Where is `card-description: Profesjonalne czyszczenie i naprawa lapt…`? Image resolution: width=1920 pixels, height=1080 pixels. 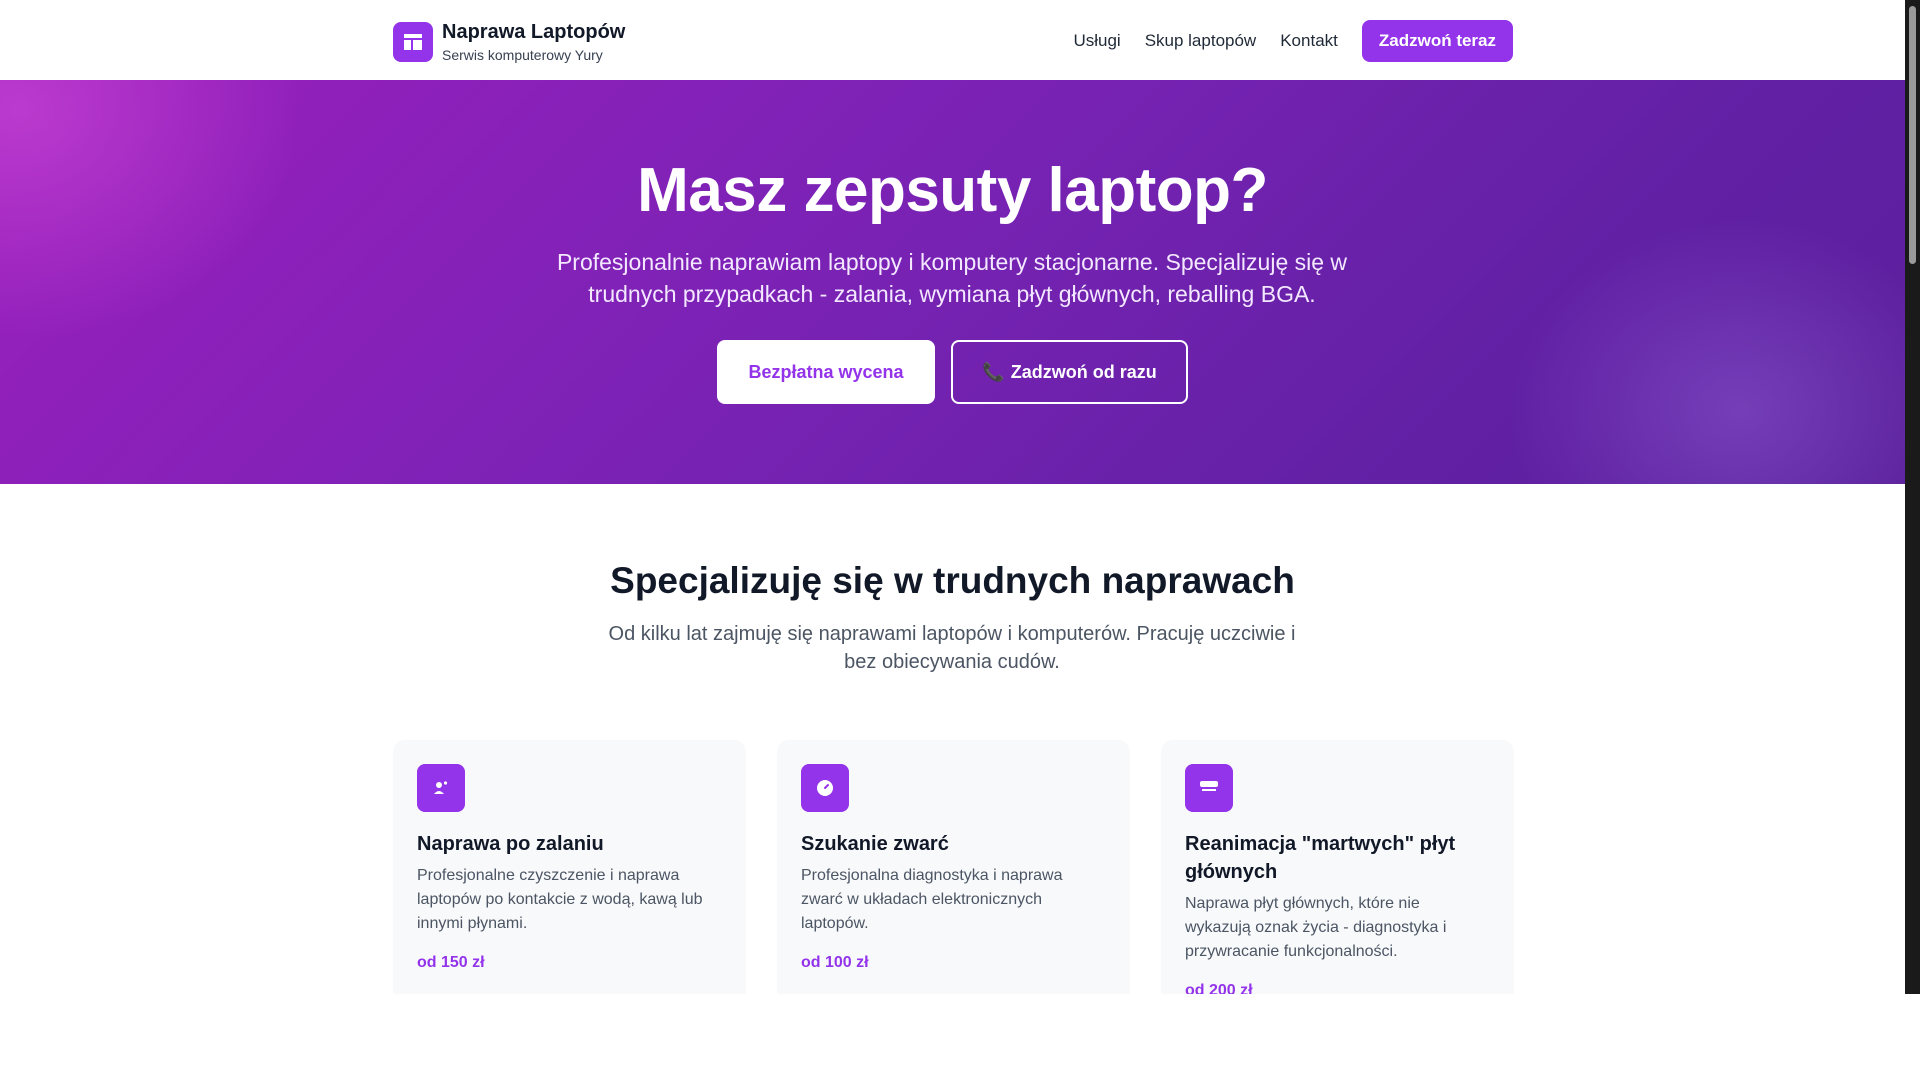 card-description: Profesjonalne czyszczenie i naprawa lapt… is located at coordinates (560, 899).